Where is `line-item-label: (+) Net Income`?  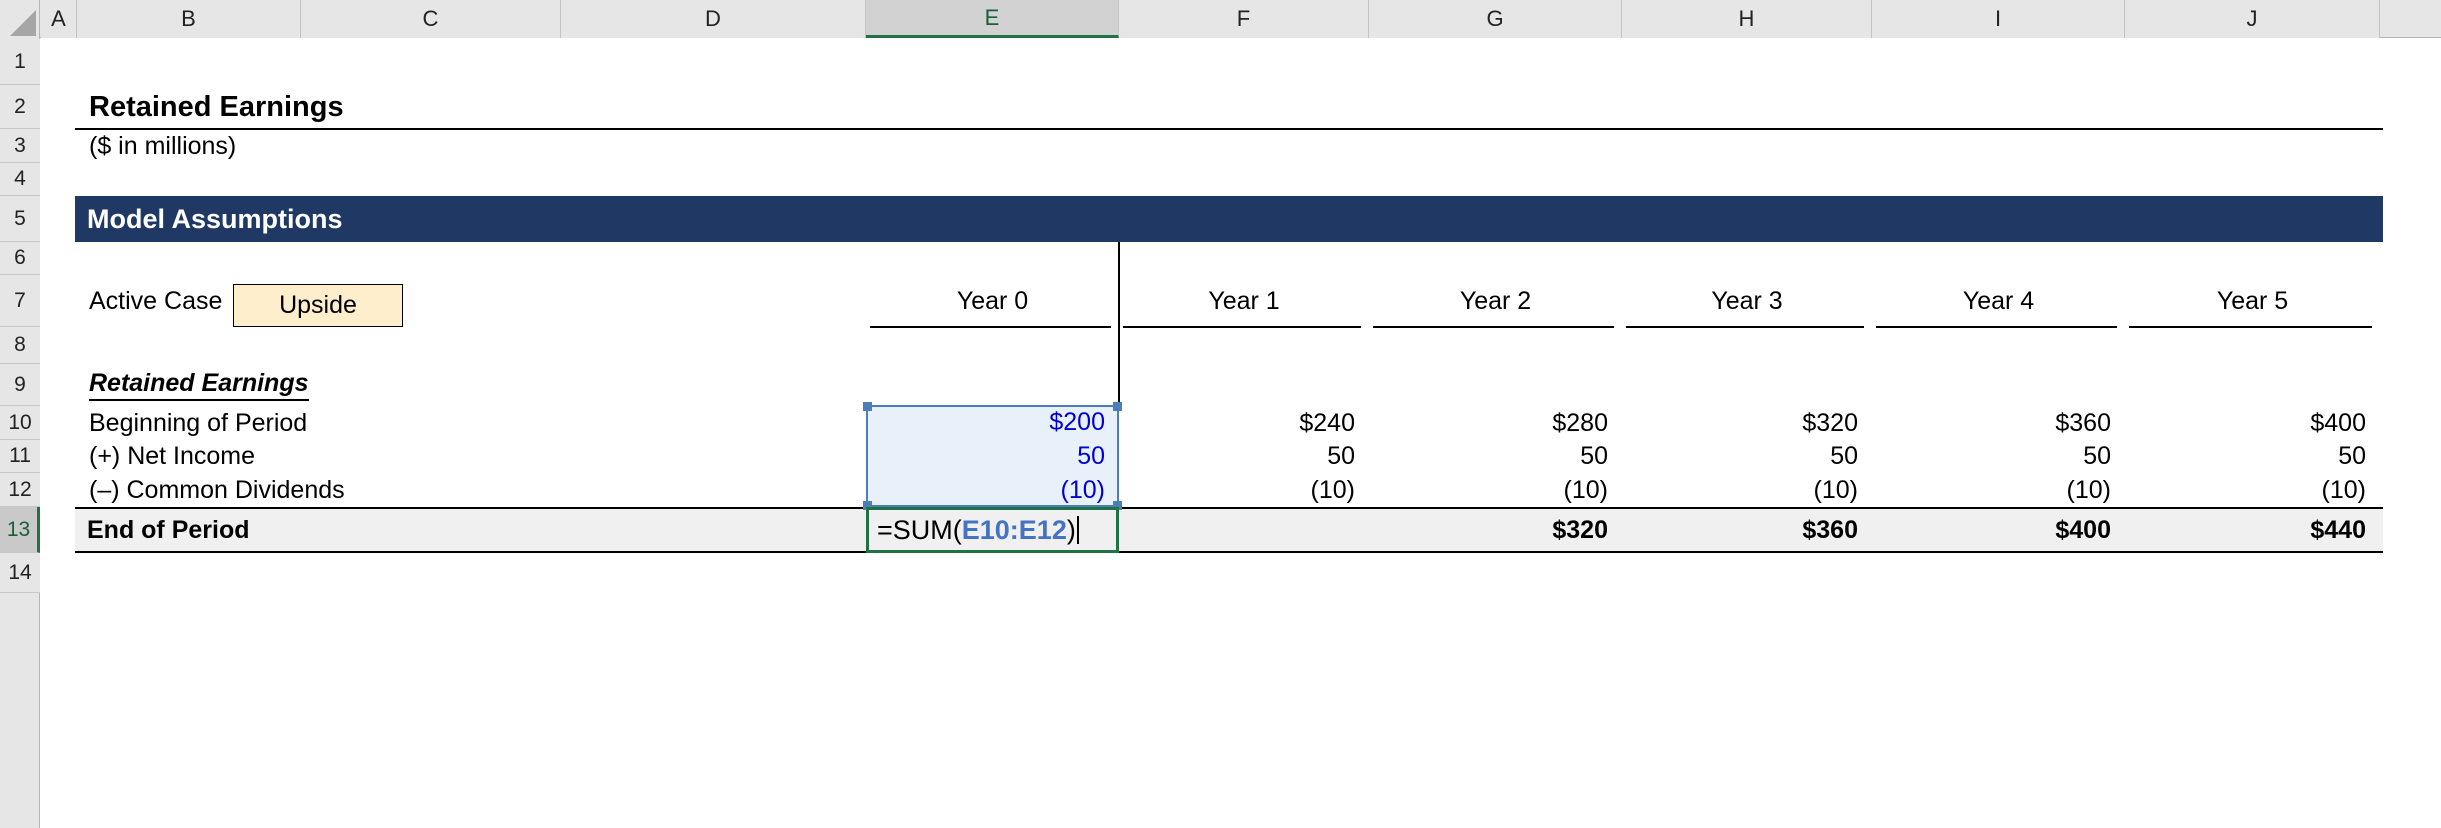 line-item-label: (+) Net Income is located at coordinates (172, 456).